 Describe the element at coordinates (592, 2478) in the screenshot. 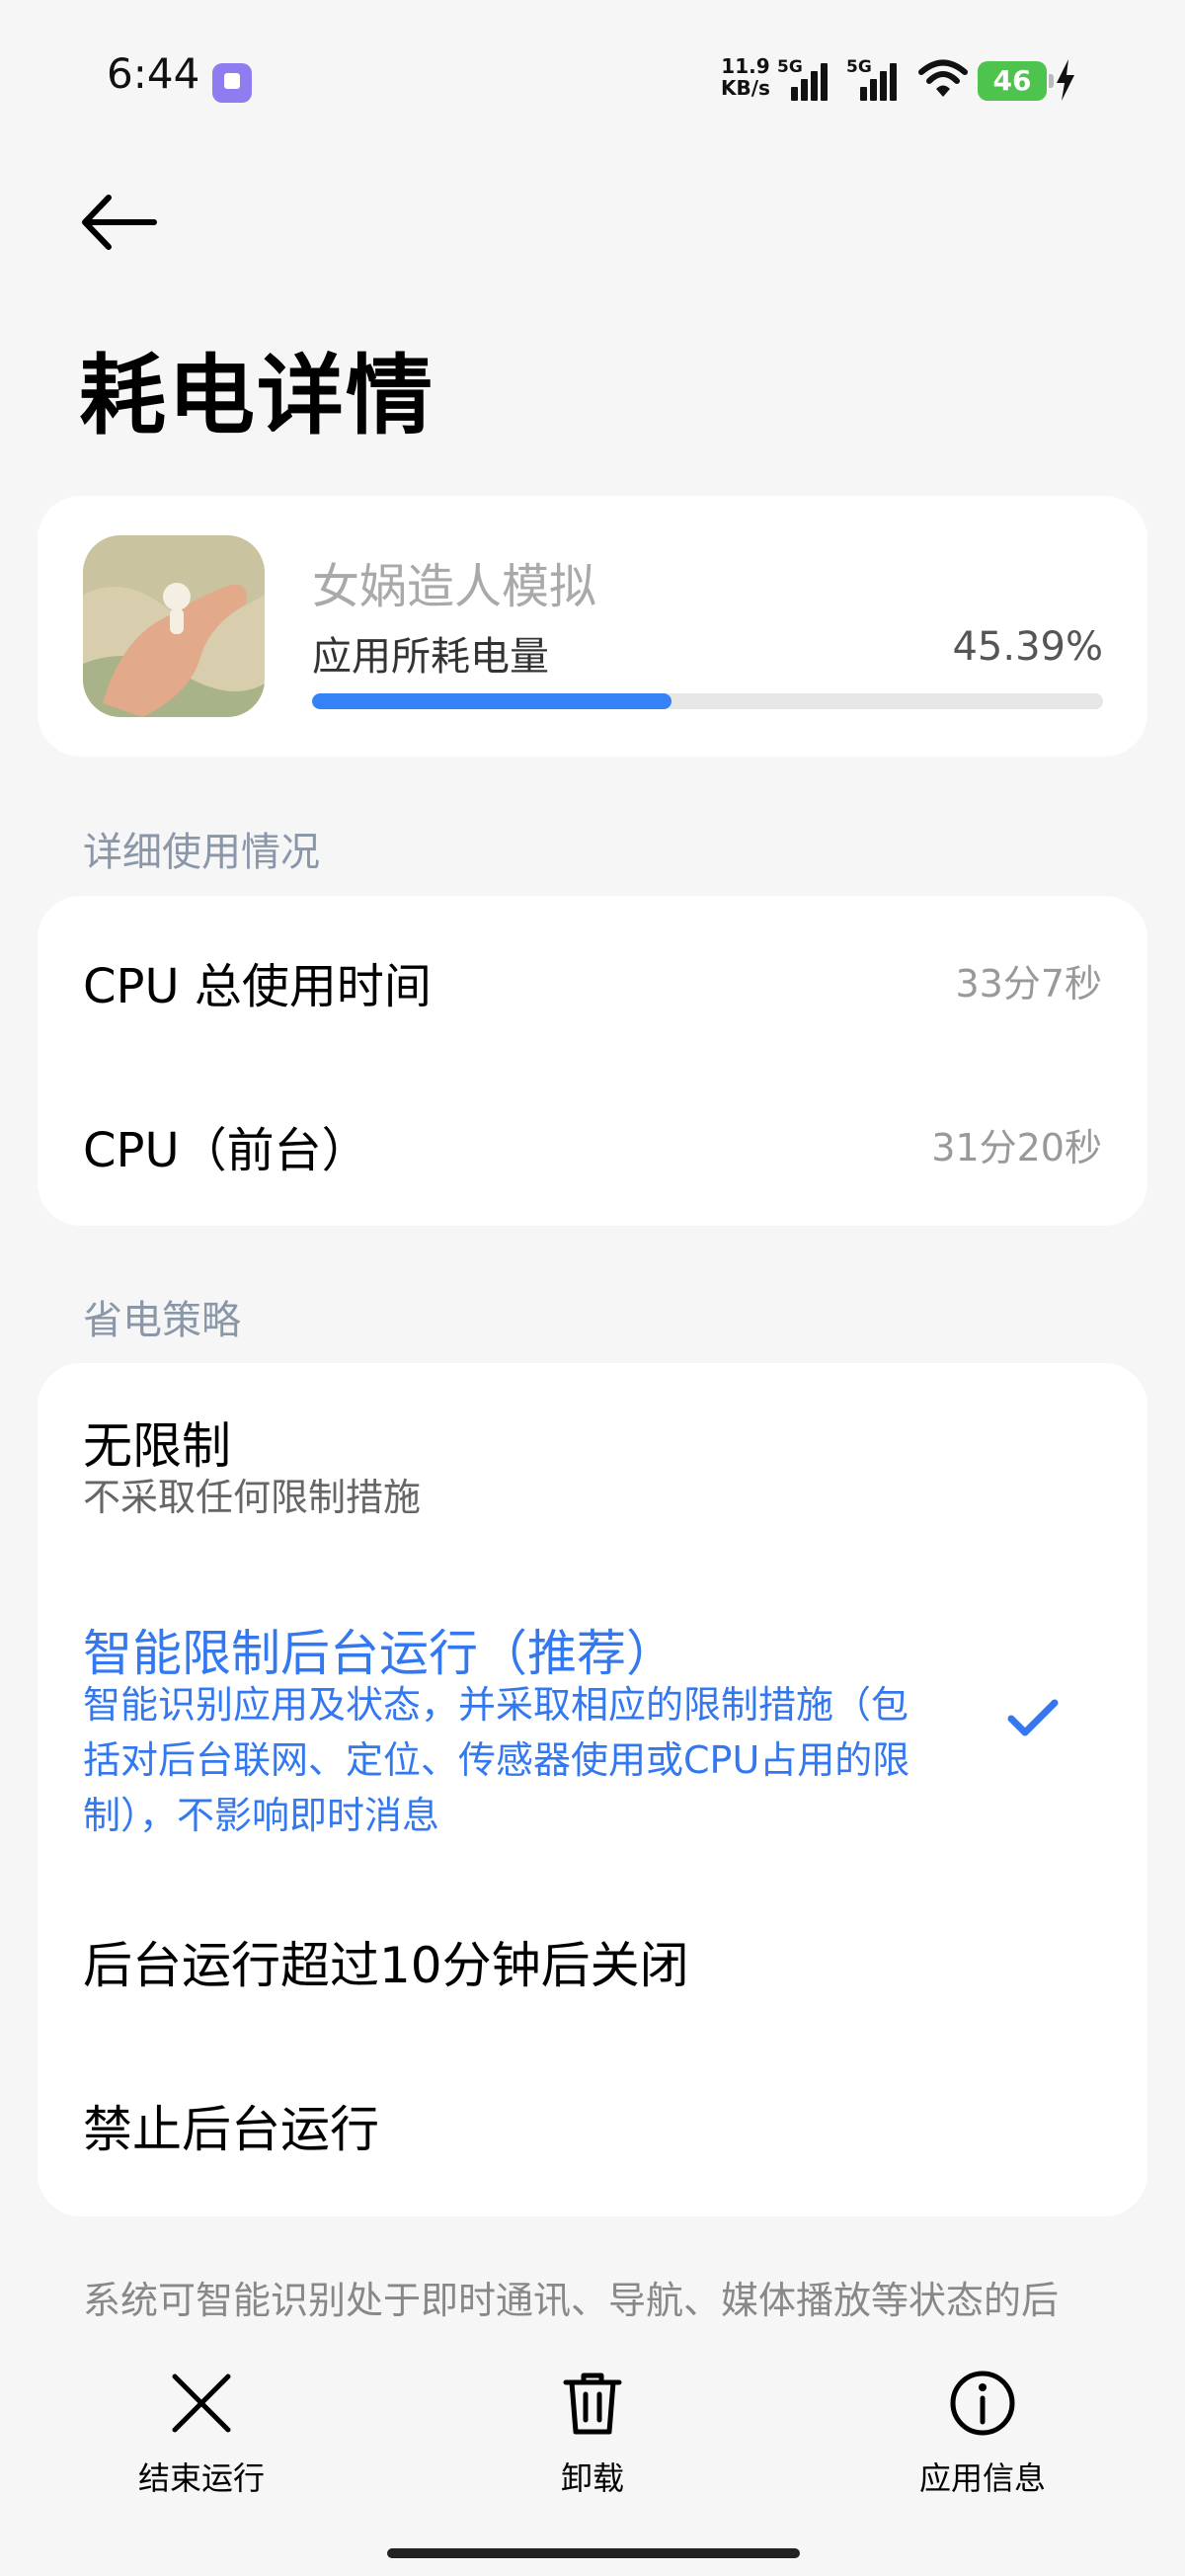

I see `uninstall-label: 卸载` at that location.